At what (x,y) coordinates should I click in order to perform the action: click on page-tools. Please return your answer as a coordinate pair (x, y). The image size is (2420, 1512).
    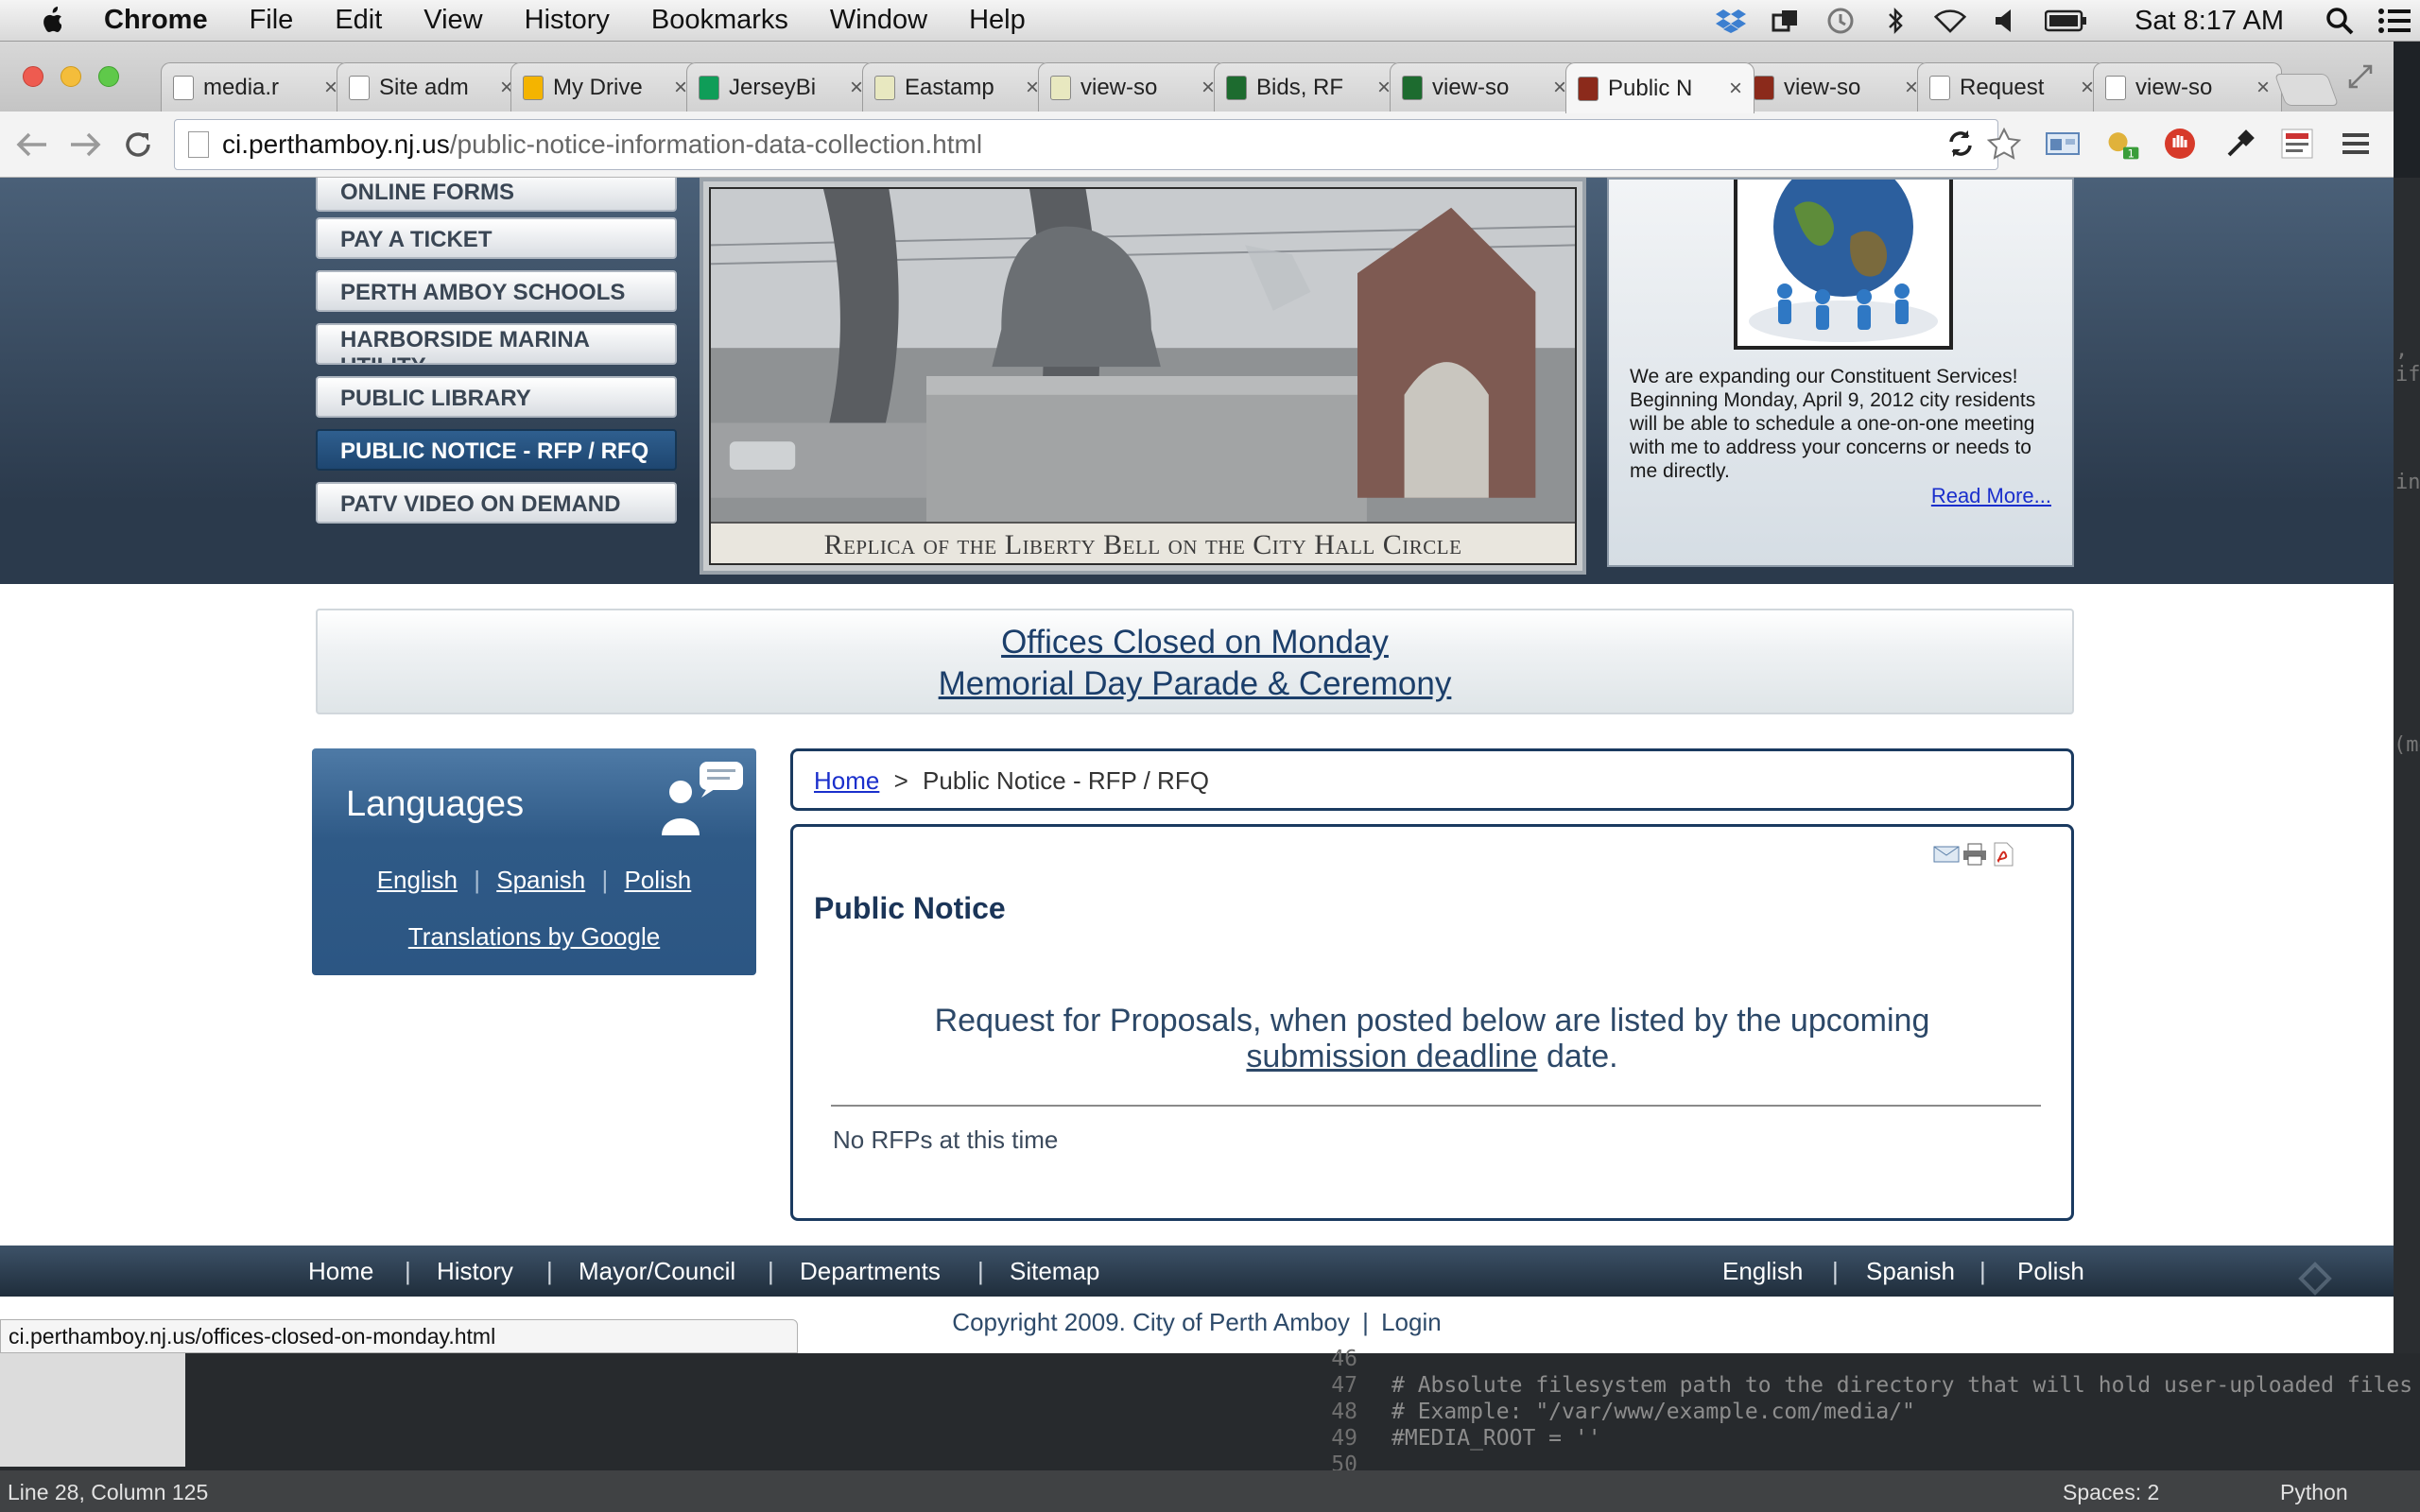
    Looking at the image, I should click on (1973, 854).